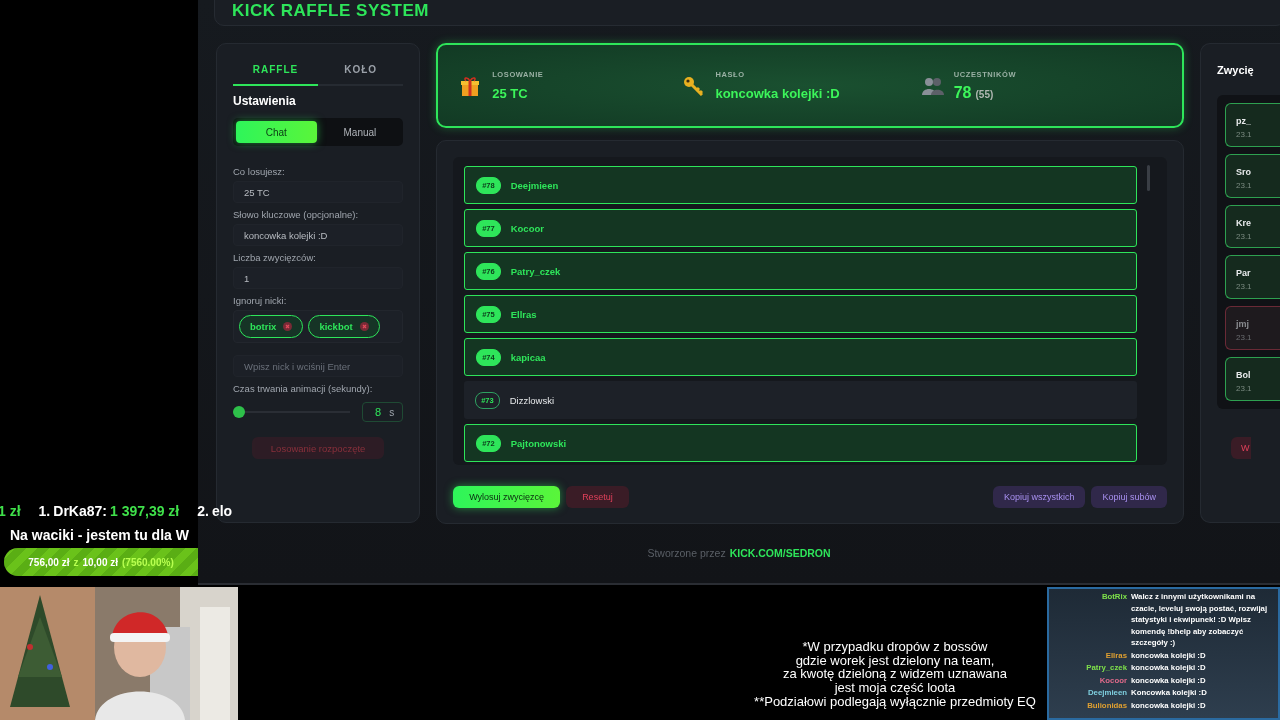 This screenshot has width=1280, height=720. Describe the element at coordinates (538, 443) in the screenshot. I see `participant-name: Pajtonowski` at that location.